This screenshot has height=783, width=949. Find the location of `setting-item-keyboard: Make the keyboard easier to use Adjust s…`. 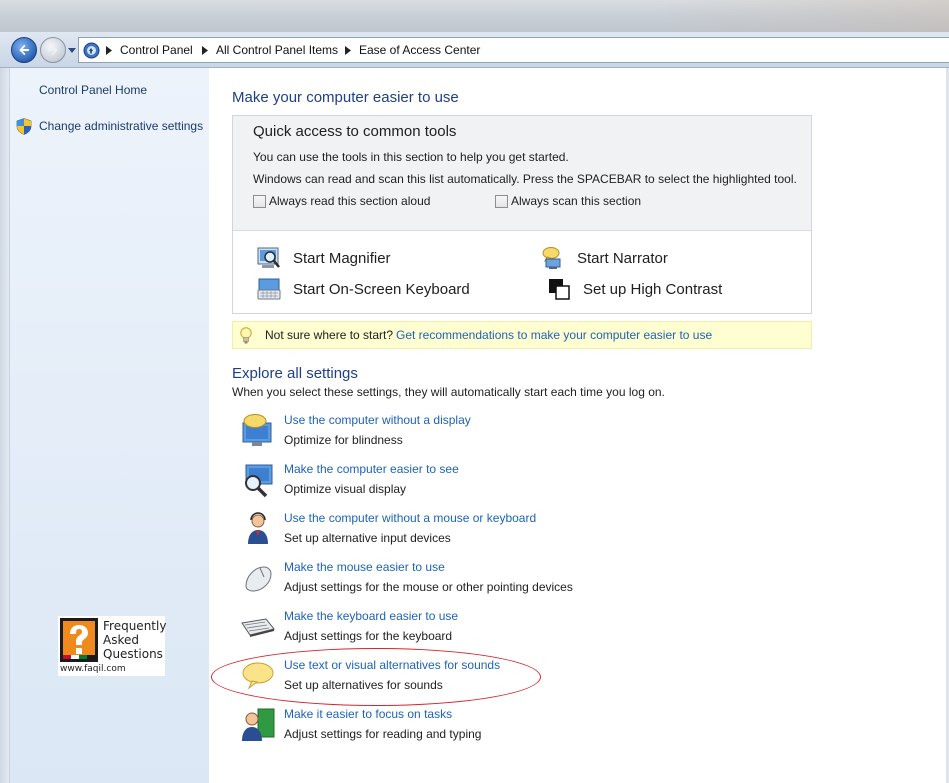

setting-item-keyboard: Make the keyboard easier to use Adjust s… is located at coordinates (450, 631).